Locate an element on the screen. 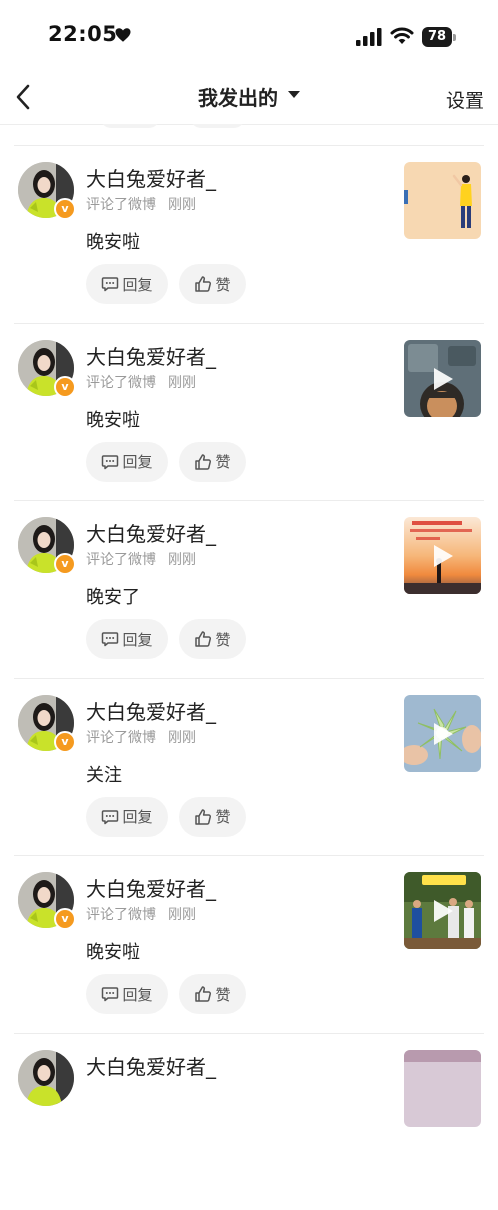  page-title-dropdown: 我发出的 is located at coordinates (249, 96).